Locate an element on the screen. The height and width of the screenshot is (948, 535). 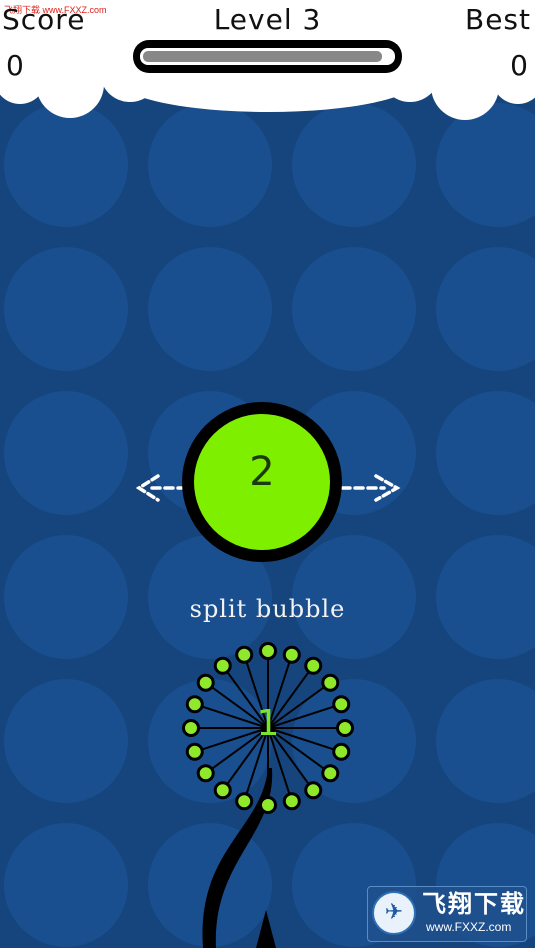
best-value: 0 is located at coordinates (519, 65).